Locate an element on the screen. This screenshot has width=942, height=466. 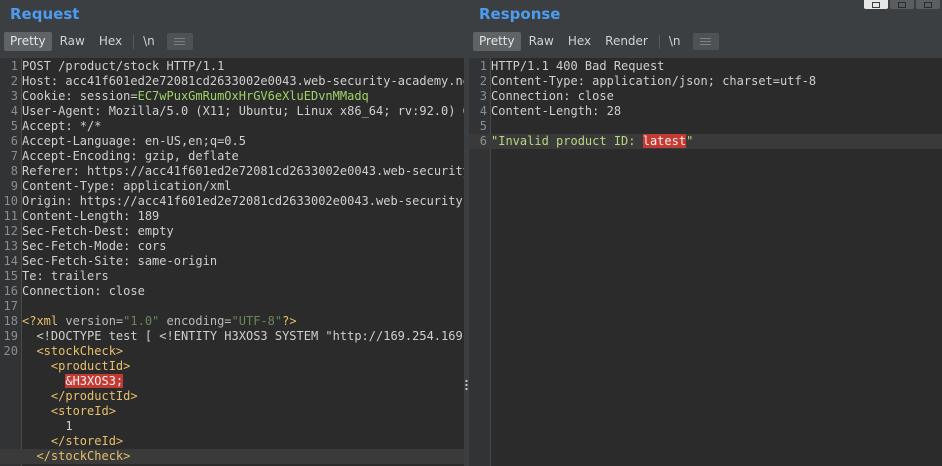
code-line: &H3XOS3; is located at coordinates (232, 381).